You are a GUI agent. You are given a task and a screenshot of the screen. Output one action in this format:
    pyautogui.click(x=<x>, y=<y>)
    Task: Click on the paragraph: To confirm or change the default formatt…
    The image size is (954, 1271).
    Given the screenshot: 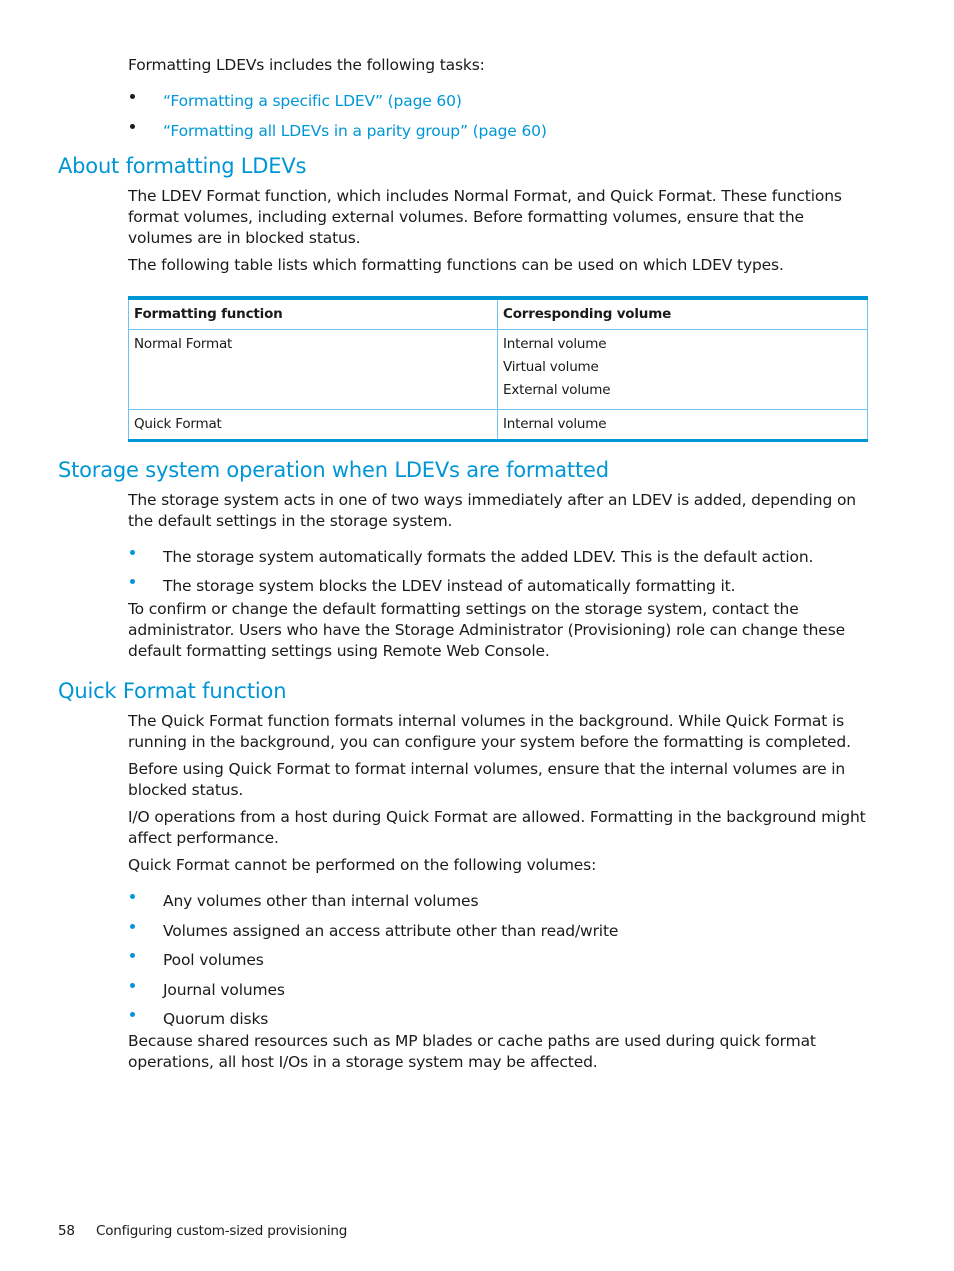 What is the action you would take?
    pyautogui.click(x=487, y=630)
    